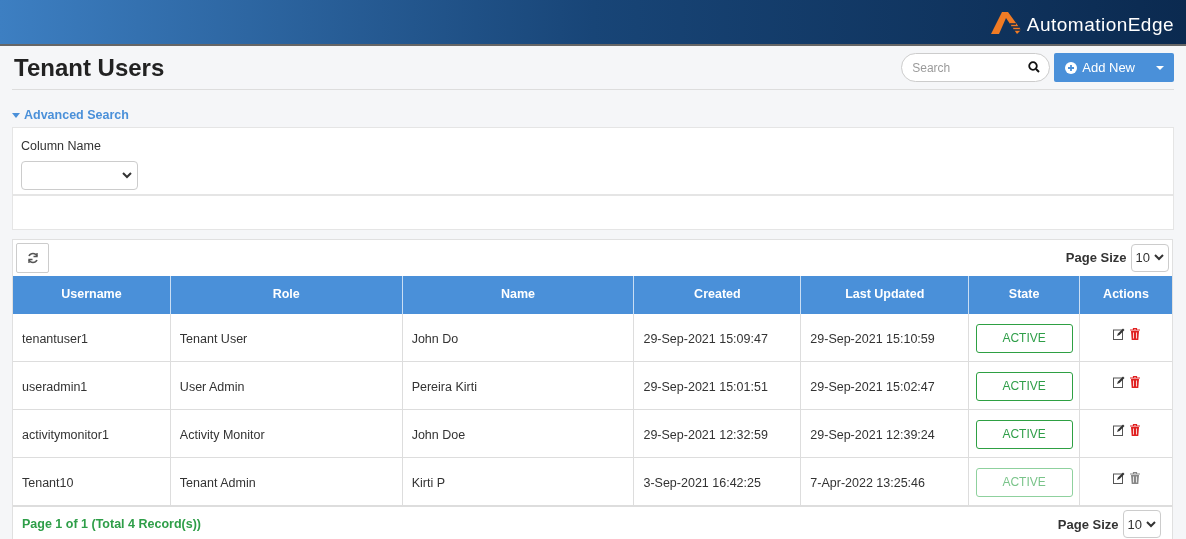 This screenshot has height=539, width=1186. I want to click on table-cell: activitymonitor1, so click(65, 434).